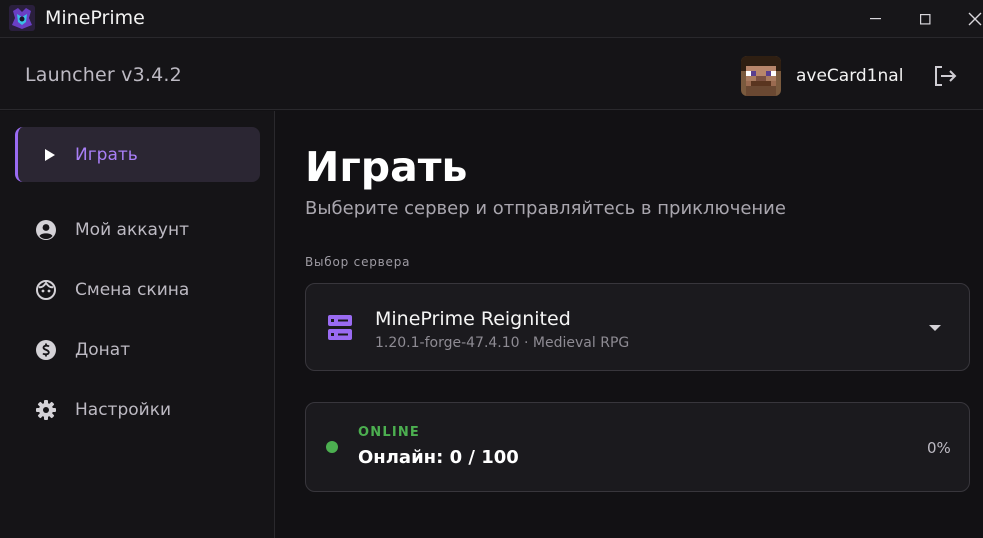  What do you see at coordinates (132, 230) in the screenshot?
I see `sidebar-item-label: Мой аккаунт` at bounding box center [132, 230].